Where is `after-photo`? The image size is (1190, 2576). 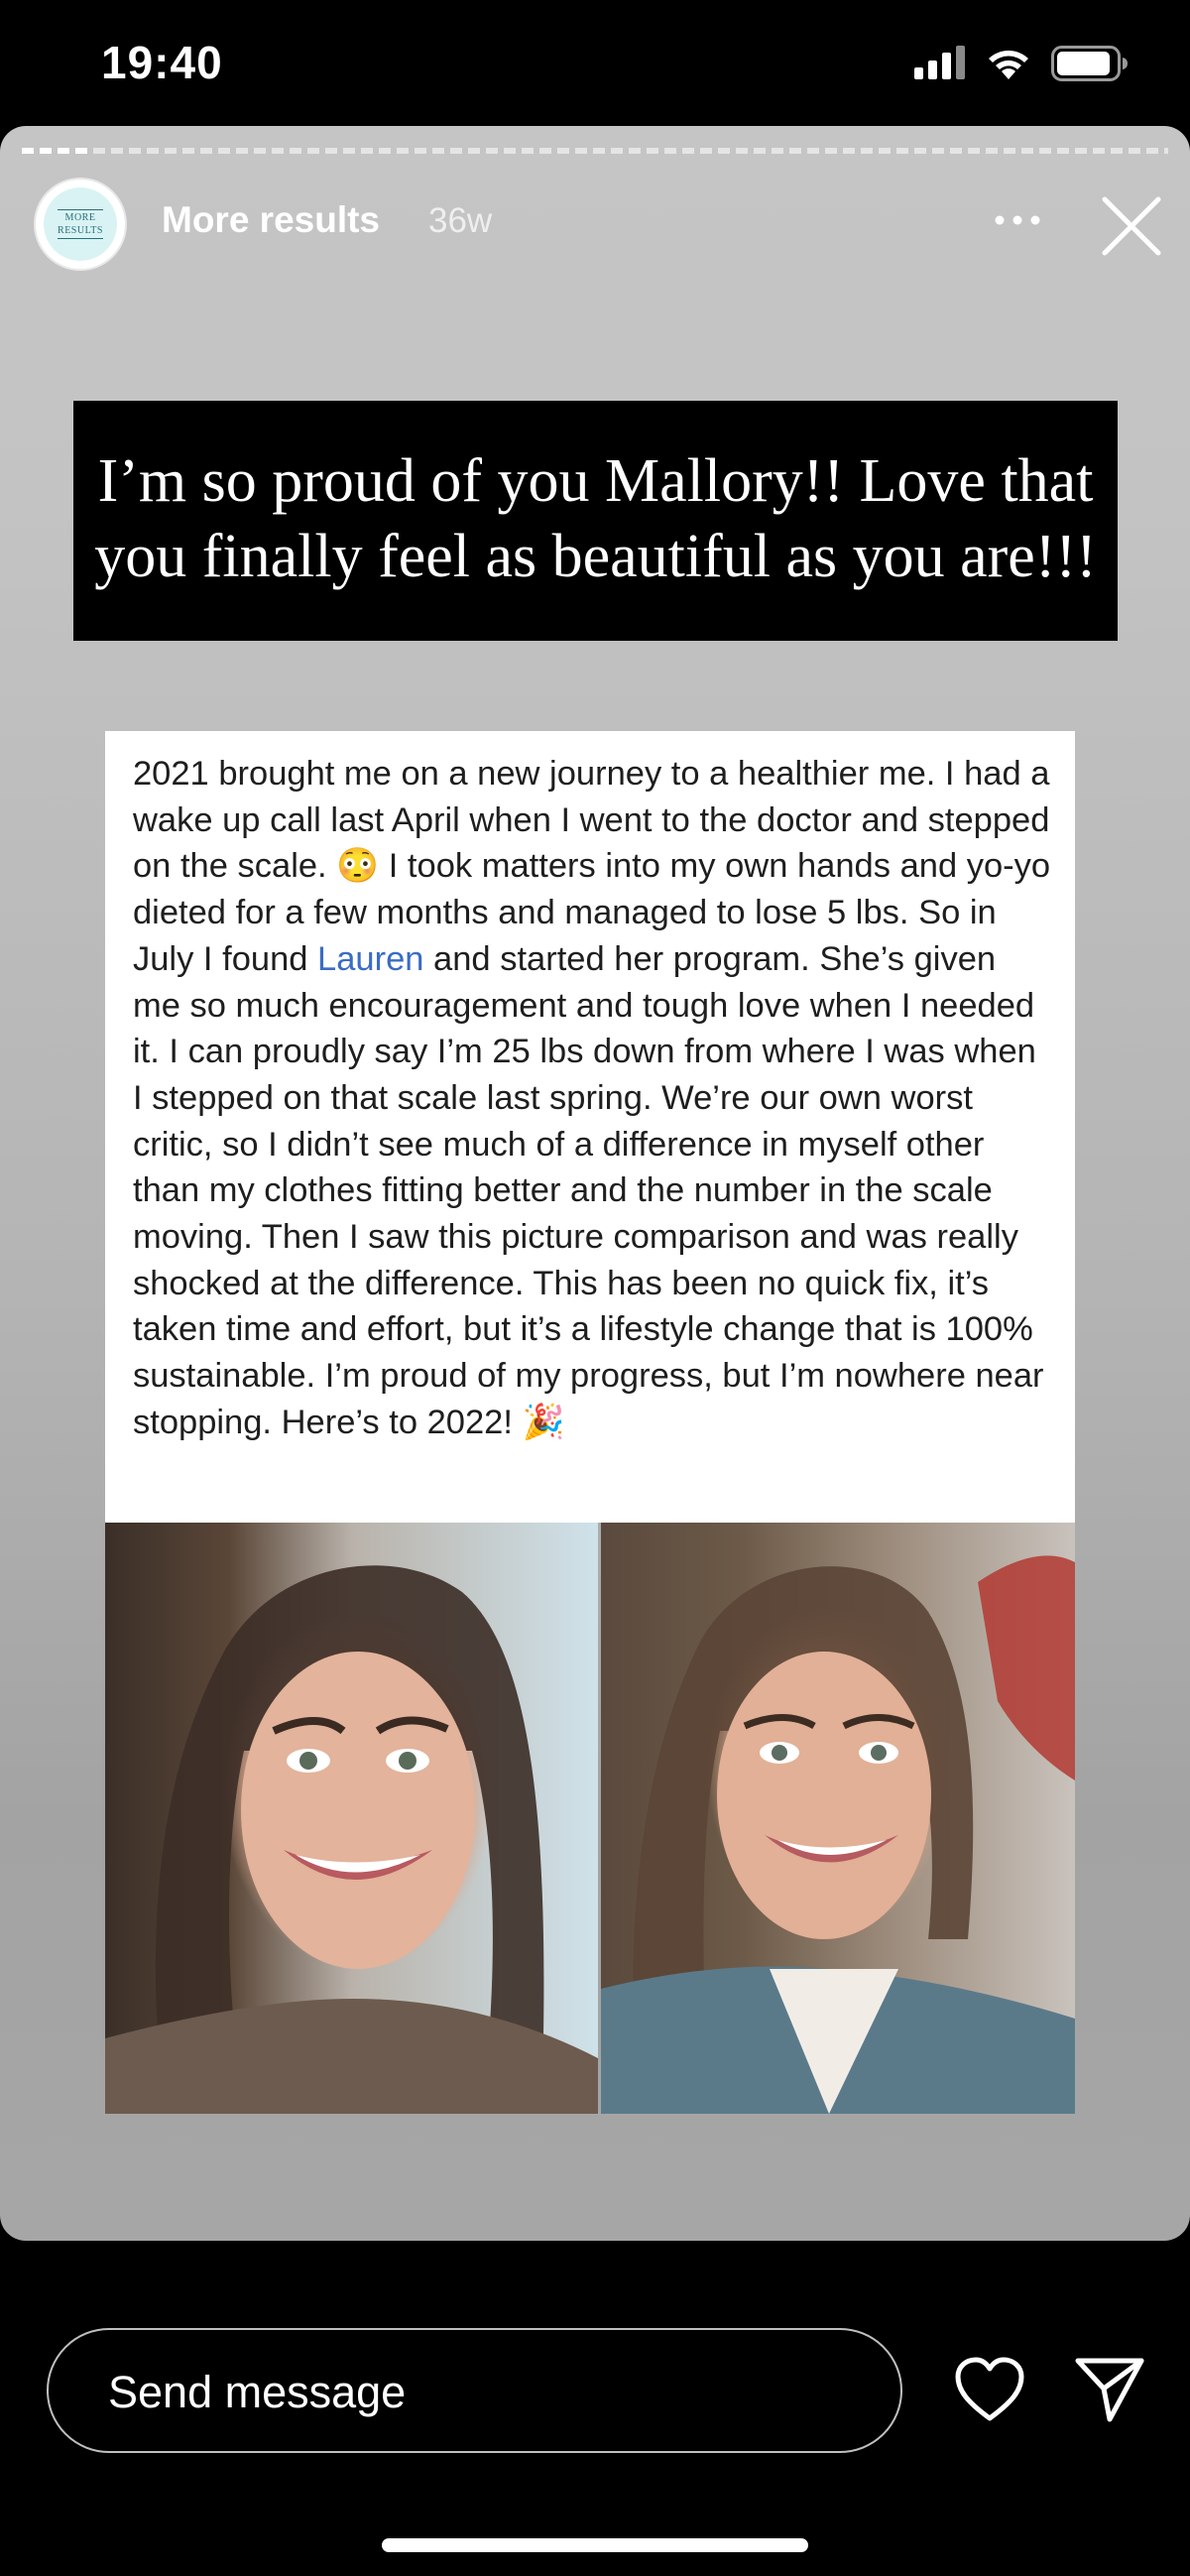
after-photo is located at coordinates (838, 1818).